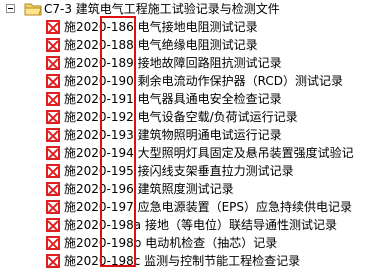  Describe the element at coordinates (203, 81) in the screenshot. I see `tree-item-label: 施2020-190 剩余电流动作保护器（RCD）测试记录` at that location.